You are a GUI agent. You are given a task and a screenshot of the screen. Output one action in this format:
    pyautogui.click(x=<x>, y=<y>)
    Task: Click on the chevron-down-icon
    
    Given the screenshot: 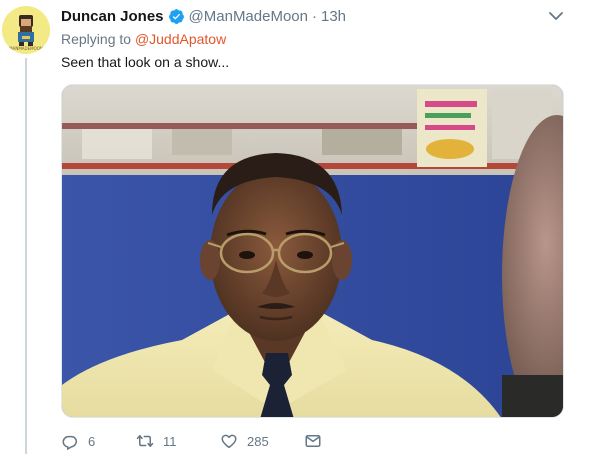 What is the action you would take?
    pyautogui.click(x=556, y=16)
    